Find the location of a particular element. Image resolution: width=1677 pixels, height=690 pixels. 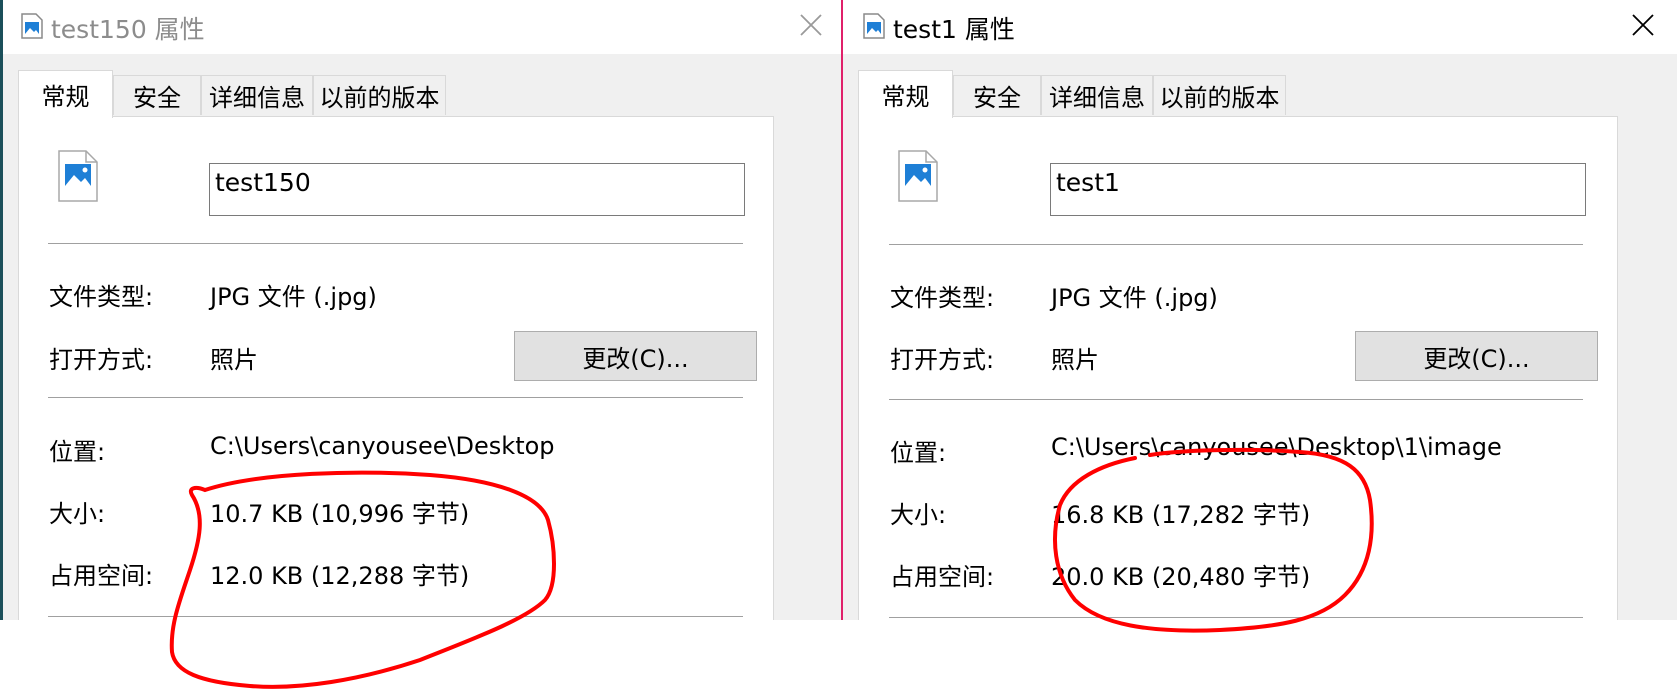

size-value: 16.8 KB (17,282 字节) is located at coordinates (1181, 515).